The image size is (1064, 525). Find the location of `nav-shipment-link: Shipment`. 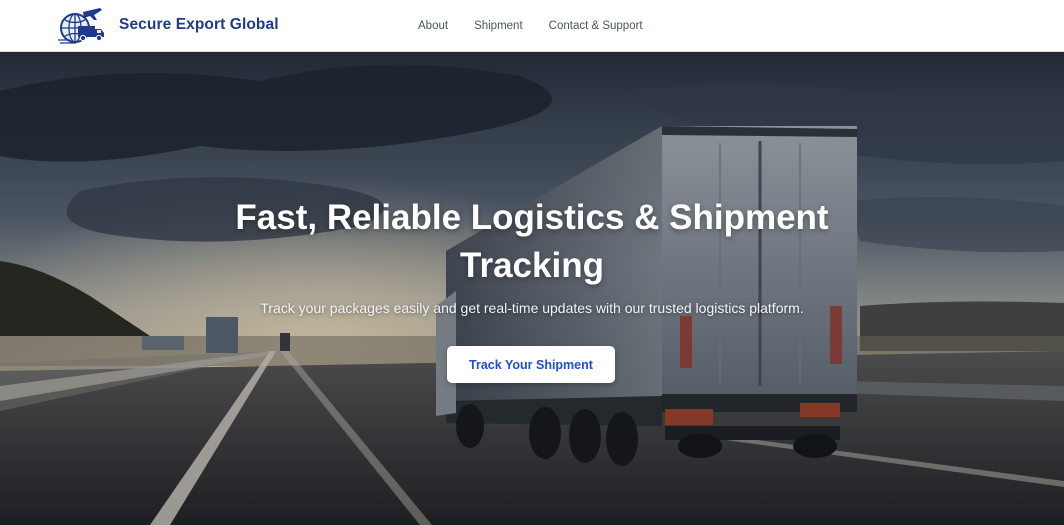

nav-shipment-link: Shipment is located at coordinates (498, 26).